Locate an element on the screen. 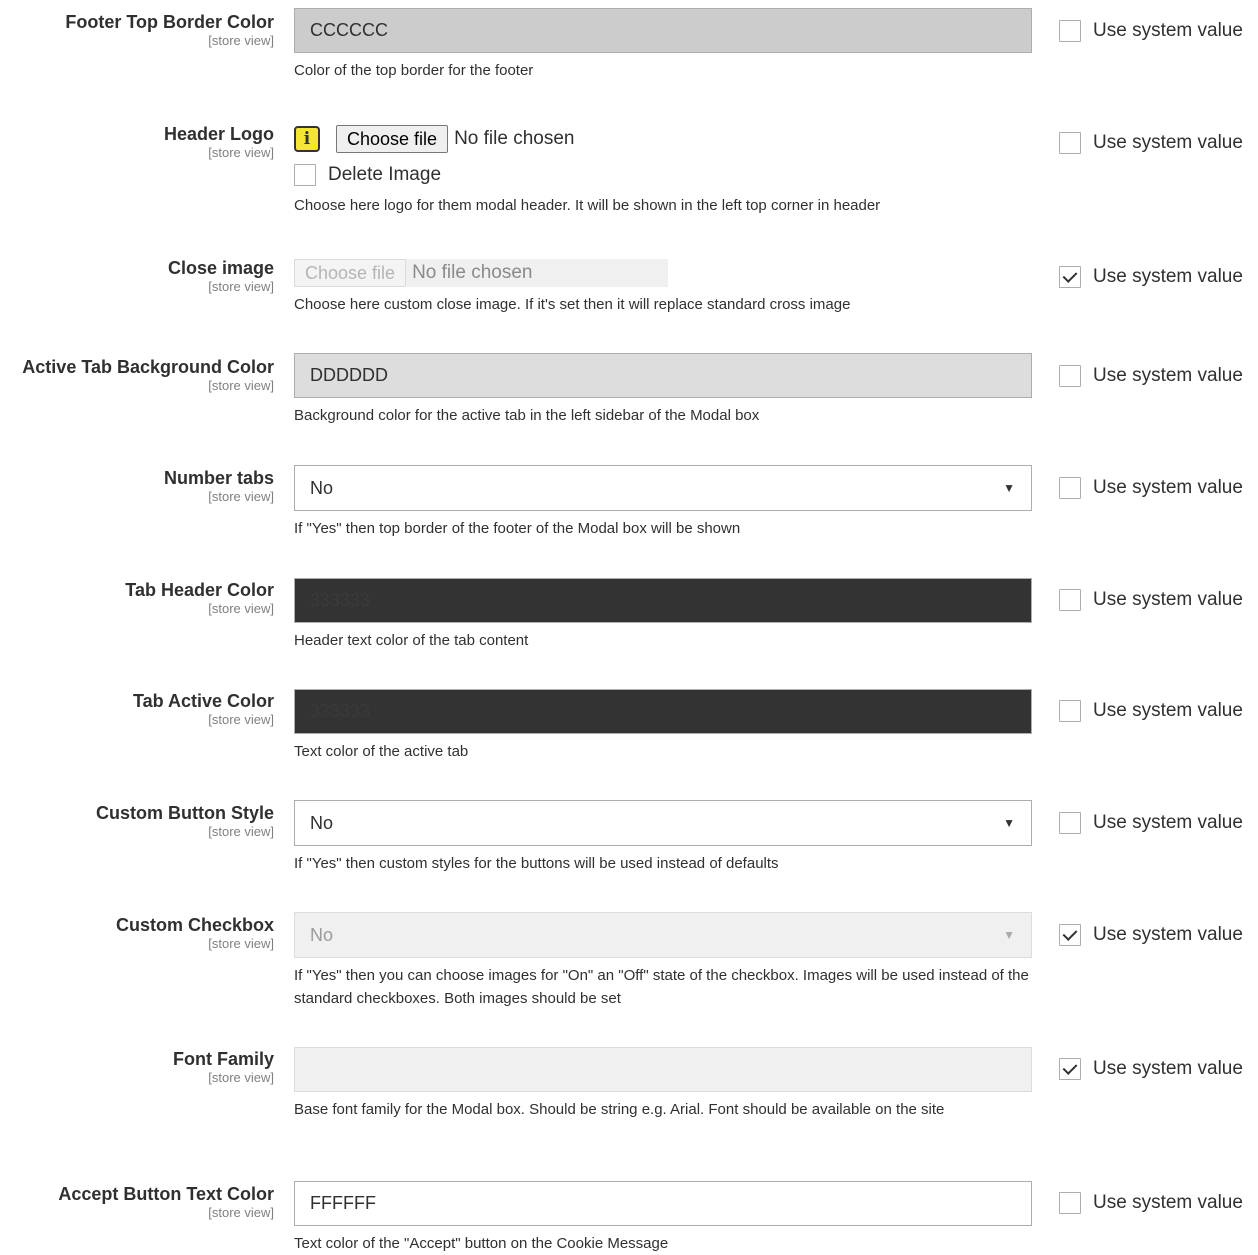 The height and width of the screenshot is (1255, 1258). field-note: Text color of the active tab is located at coordinates (381, 751).